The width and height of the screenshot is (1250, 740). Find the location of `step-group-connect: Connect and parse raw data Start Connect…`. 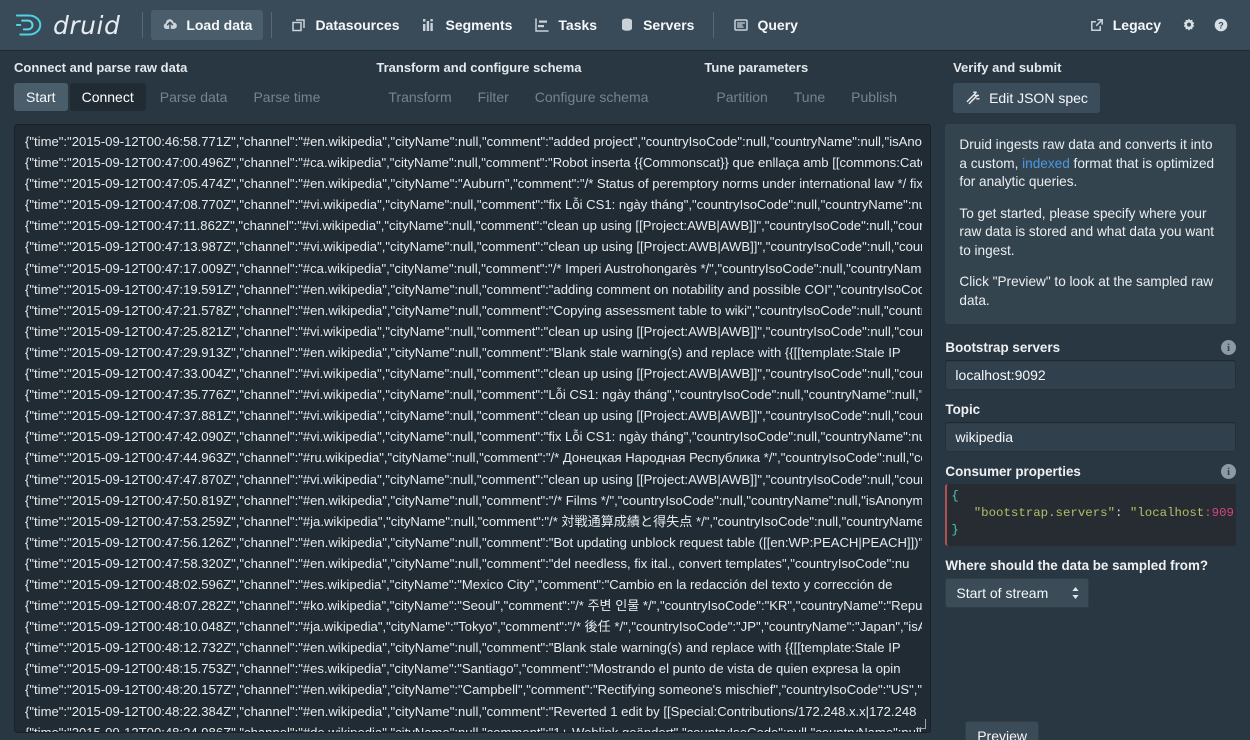

step-group-connect: Connect and parse raw data Start Connect… is located at coordinates (173, 86).